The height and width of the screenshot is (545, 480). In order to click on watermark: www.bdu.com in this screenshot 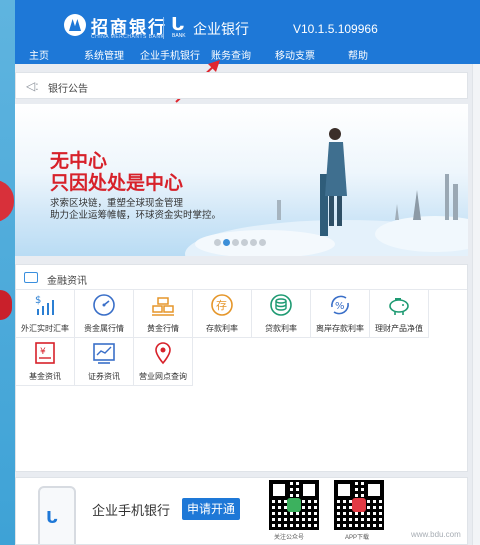, I will do `click(436, 534)`.